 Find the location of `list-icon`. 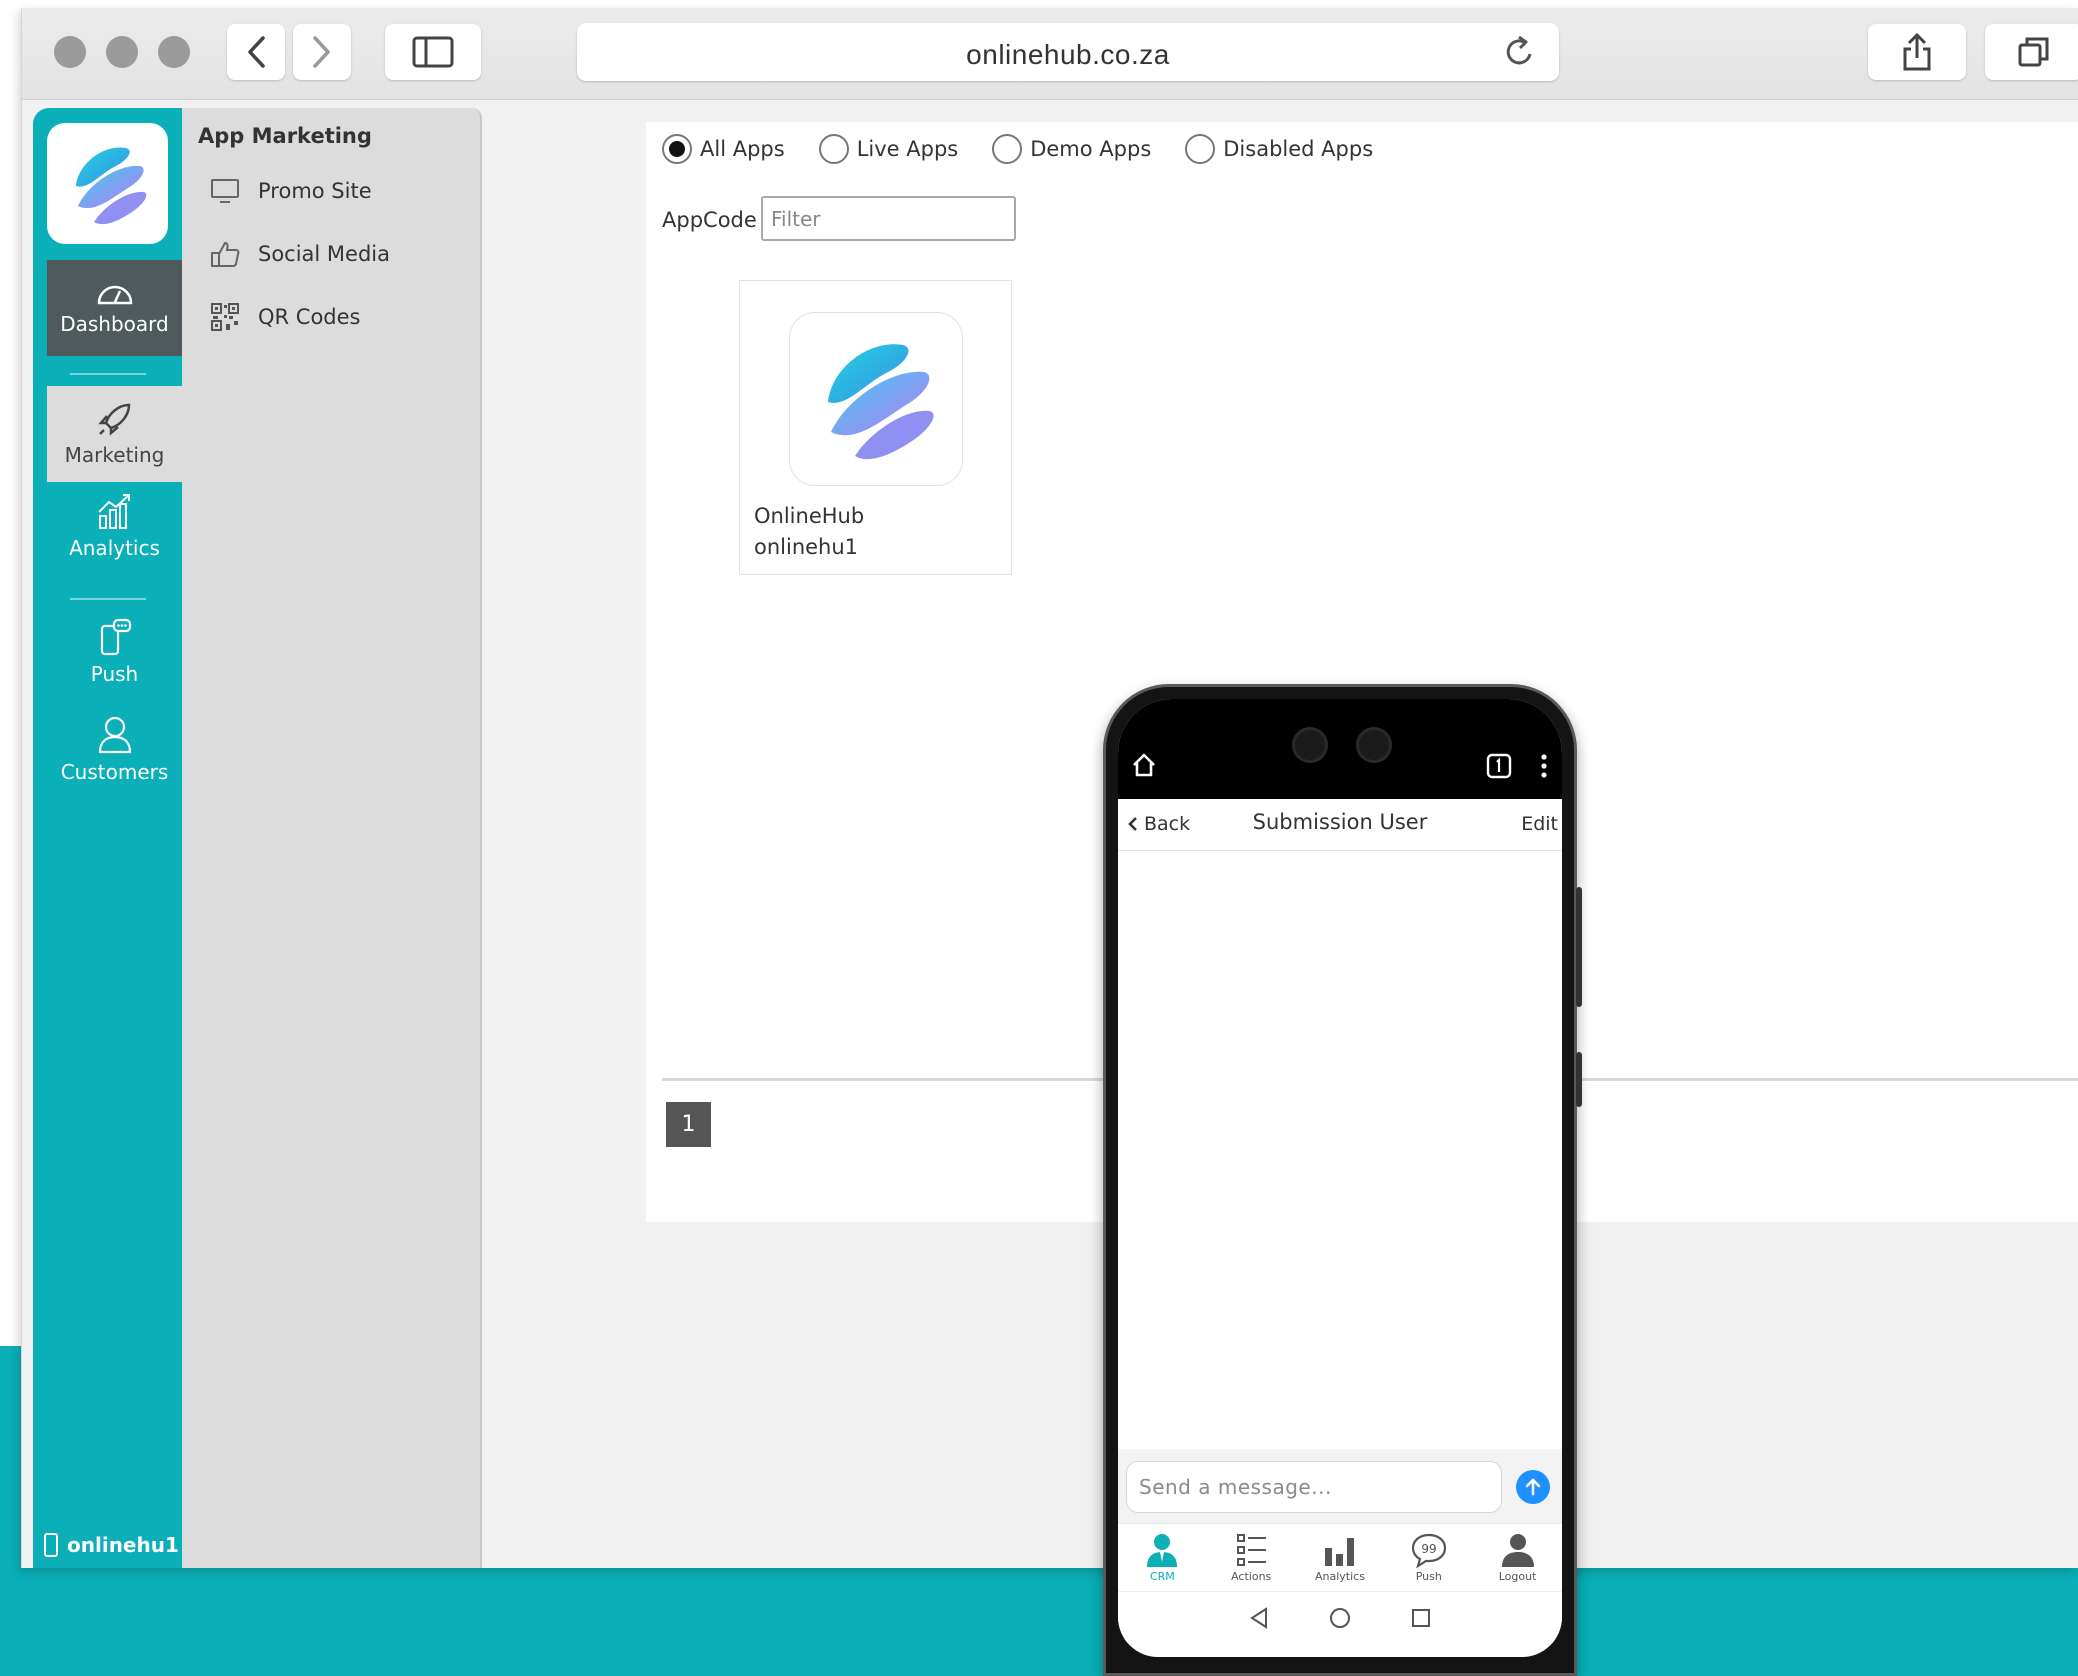

list-icon is located at coordinates (1252, 1550).